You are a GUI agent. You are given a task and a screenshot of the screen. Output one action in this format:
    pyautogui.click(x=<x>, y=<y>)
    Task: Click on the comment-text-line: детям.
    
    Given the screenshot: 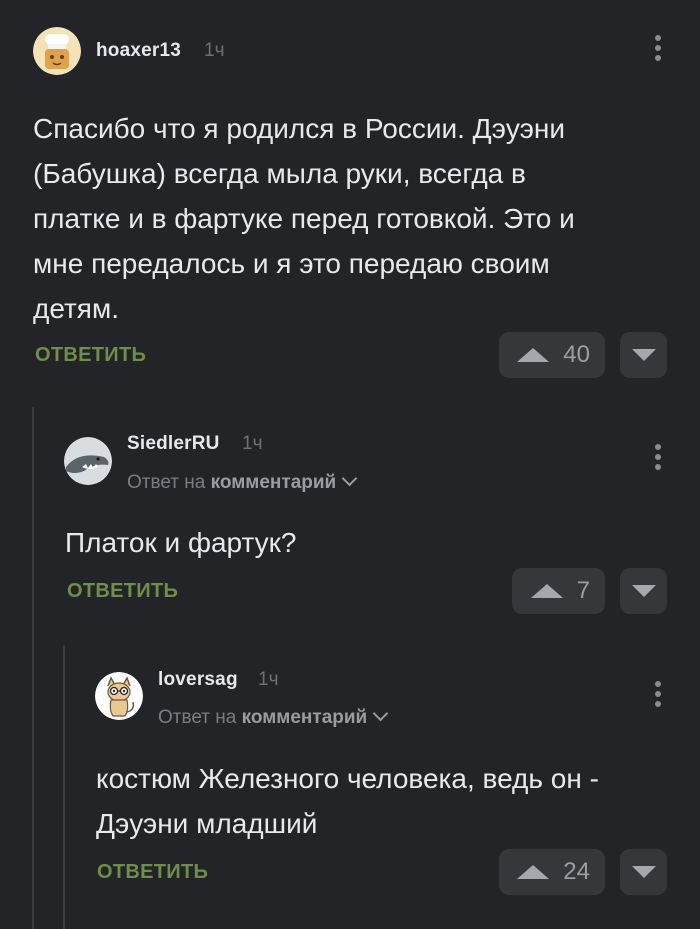 What is the action you would take?
    pyautogui.click(x=76, y=308)
    